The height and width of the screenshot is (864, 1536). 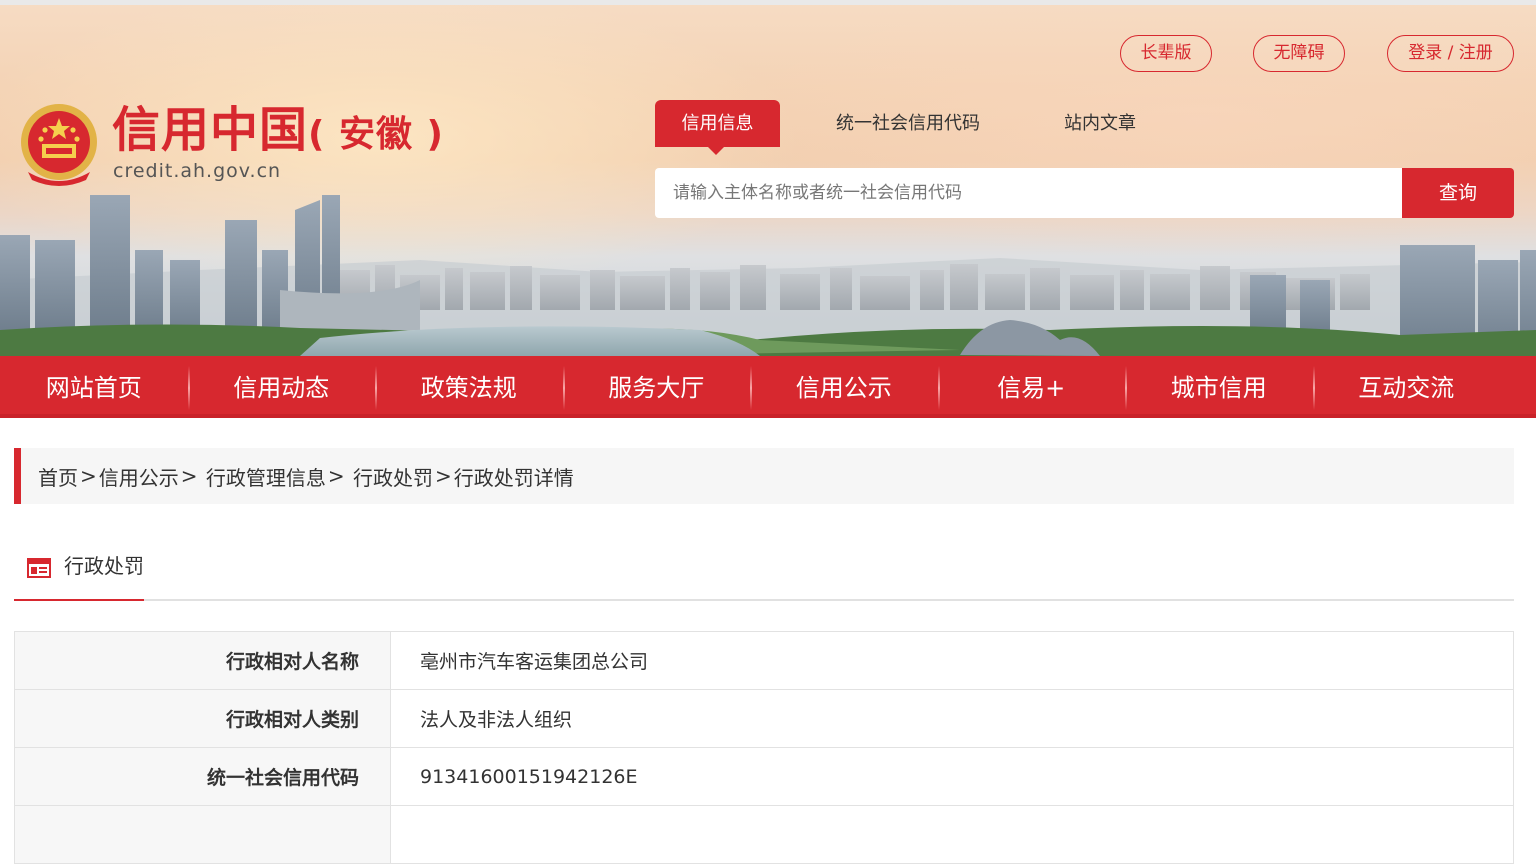 What do you see at coordinates (210, 130) in the screenshot?
I see `site-title-main: 信用中国` at bounding box center [210, 130].